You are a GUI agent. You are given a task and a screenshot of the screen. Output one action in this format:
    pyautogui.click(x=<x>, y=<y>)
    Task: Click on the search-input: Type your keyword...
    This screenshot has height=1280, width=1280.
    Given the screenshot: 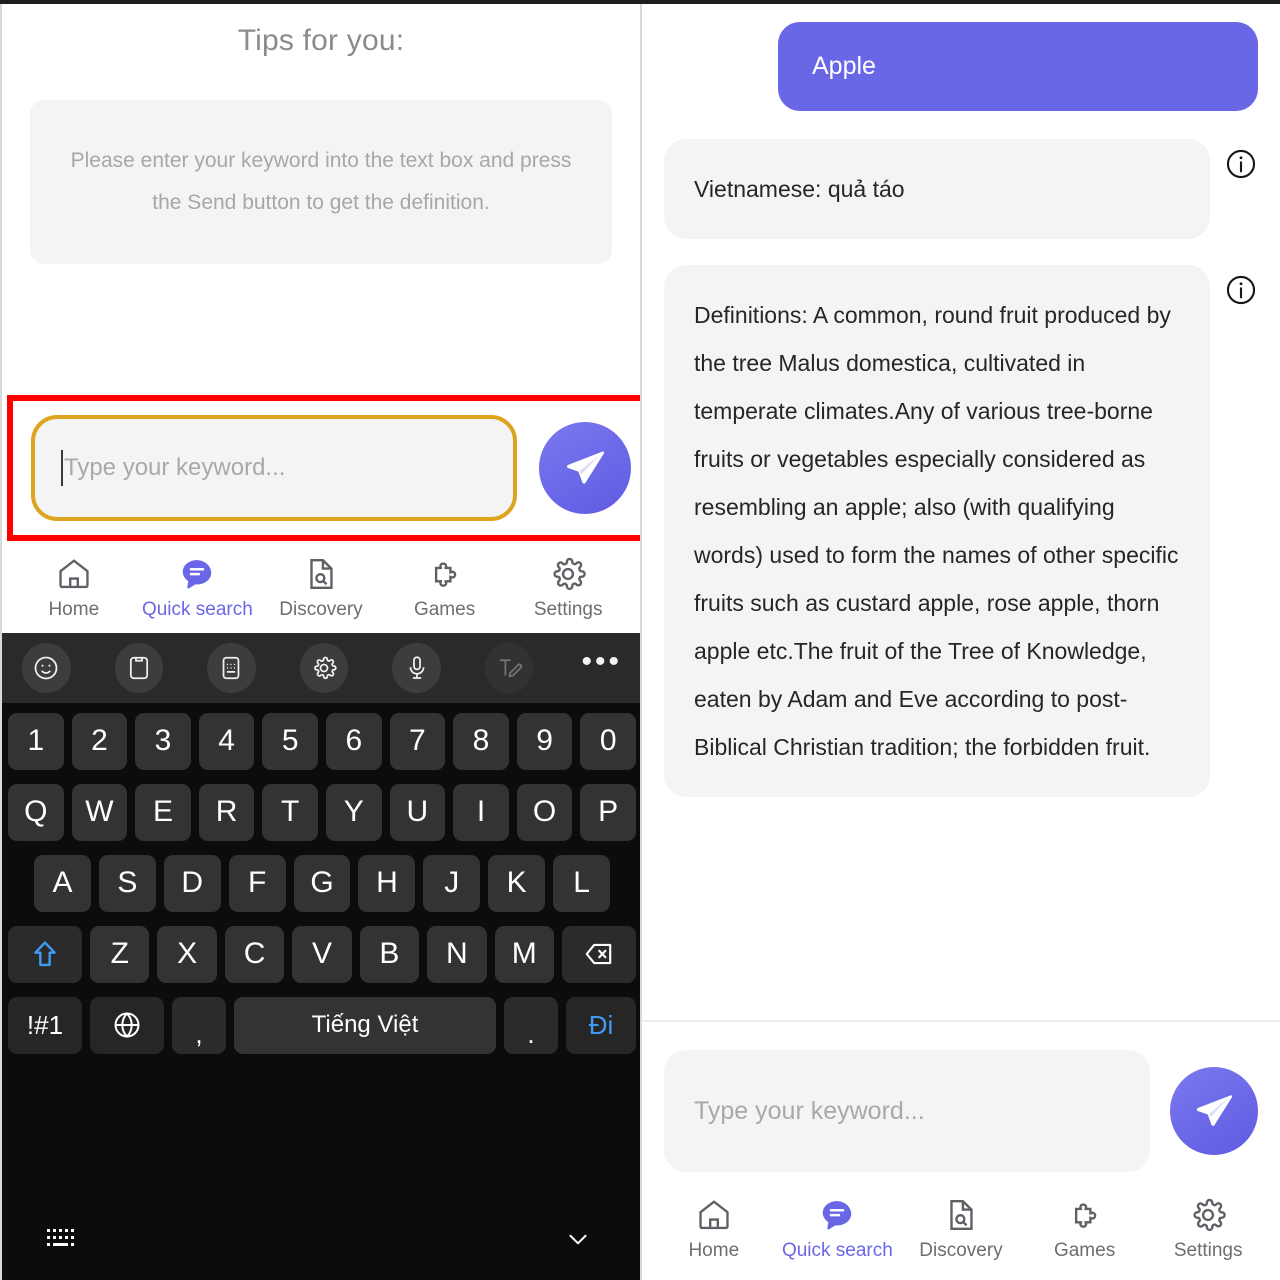 What is the action you would take?
    pyautogui.click(x=274, y=467)
    